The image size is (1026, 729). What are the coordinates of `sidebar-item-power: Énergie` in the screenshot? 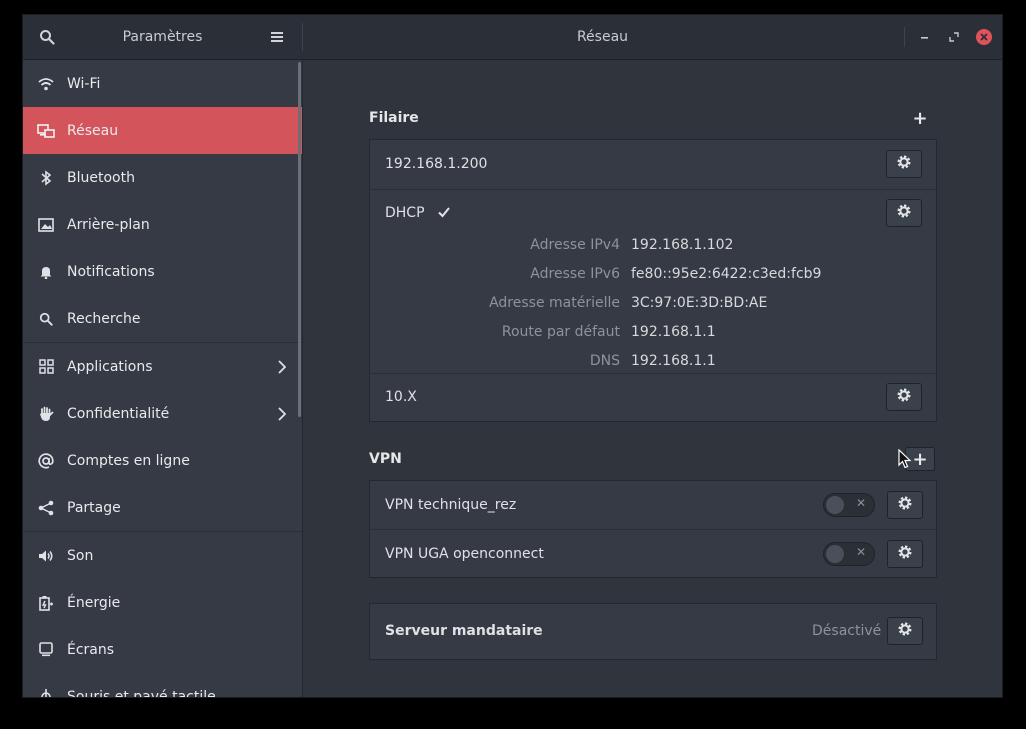 It's located at (162, 602).